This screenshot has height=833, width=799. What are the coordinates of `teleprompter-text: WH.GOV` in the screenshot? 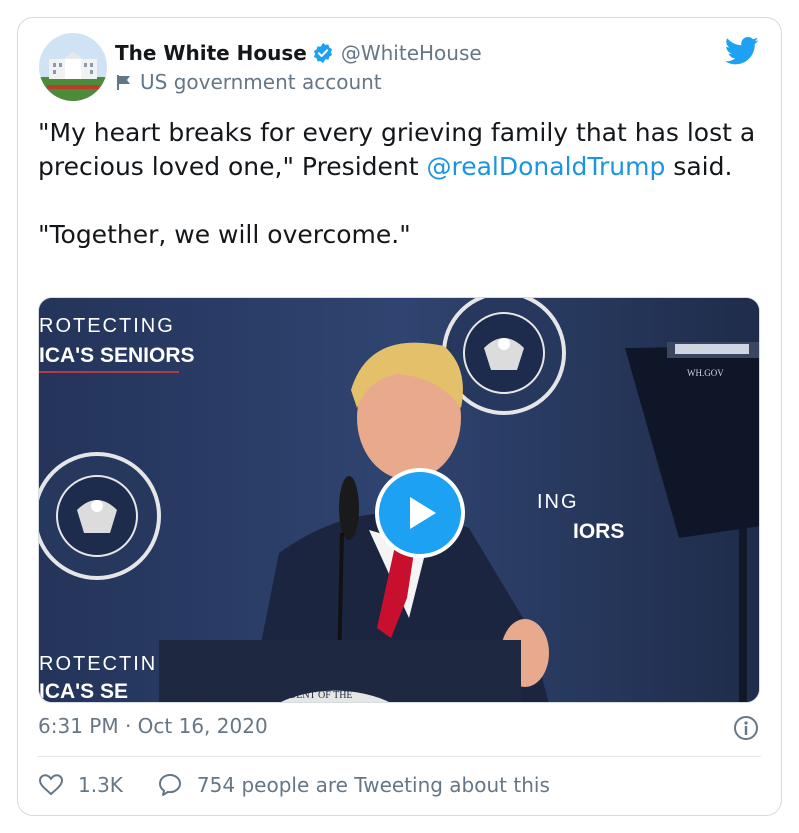 It's located at (705, 373).